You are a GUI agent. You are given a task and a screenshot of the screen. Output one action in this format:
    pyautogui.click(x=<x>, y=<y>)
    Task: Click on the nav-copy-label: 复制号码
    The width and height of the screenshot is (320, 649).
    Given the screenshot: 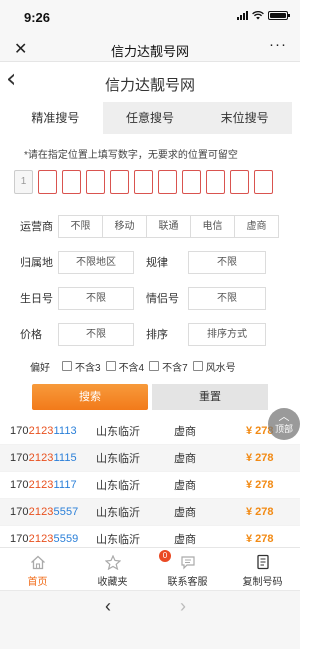 What is the action you would take?
    pyautogui.click(x=262, y=582)
    